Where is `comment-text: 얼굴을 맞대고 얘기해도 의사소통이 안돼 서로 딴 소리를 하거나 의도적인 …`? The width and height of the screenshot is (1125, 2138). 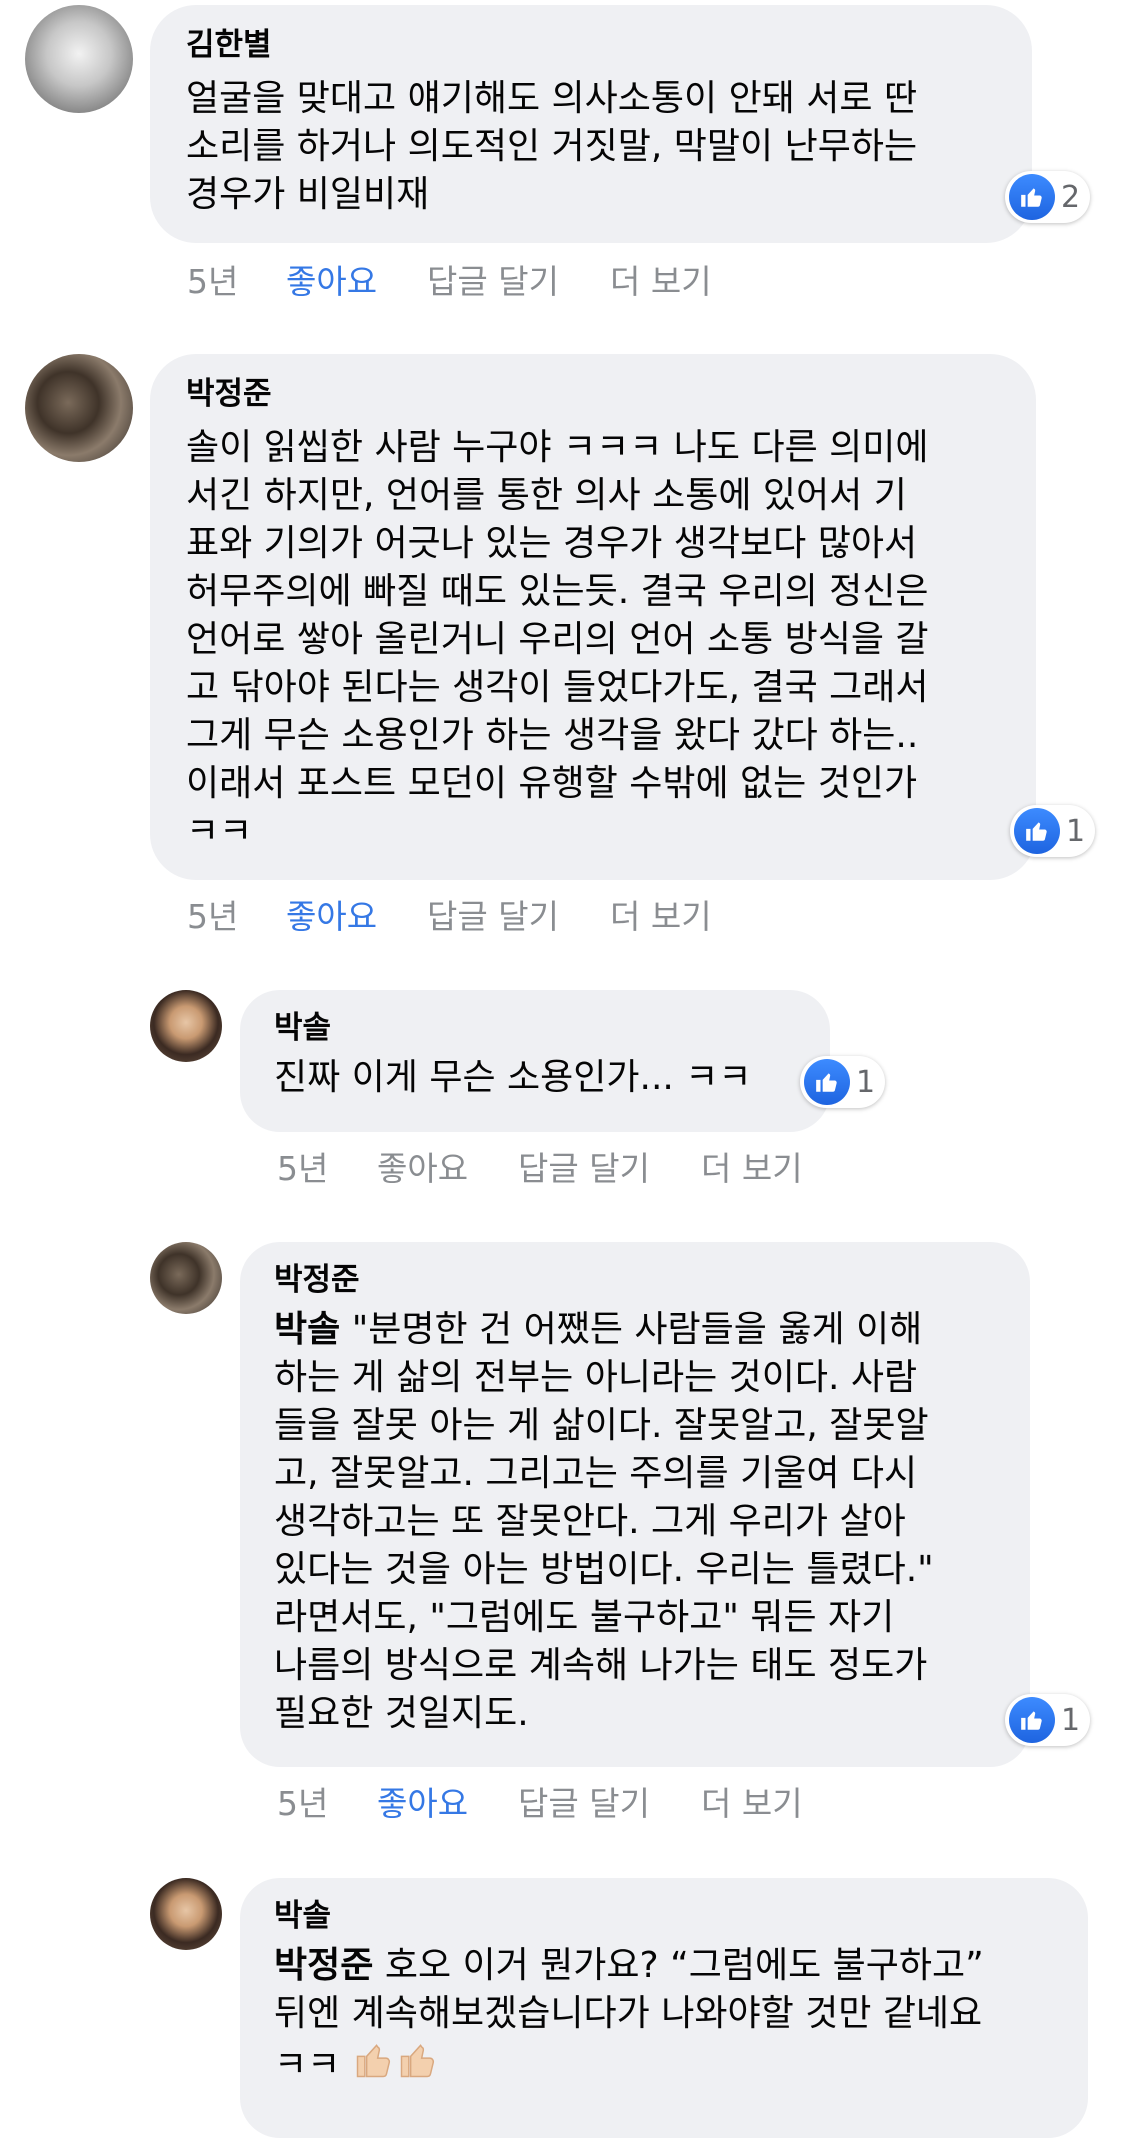 comment-text: 얼굴을 맞대고 얘기해도 의사소통이 안돼 서로 딴 소리를 하거나 의도적인 … is located at coordinates (552, 146).